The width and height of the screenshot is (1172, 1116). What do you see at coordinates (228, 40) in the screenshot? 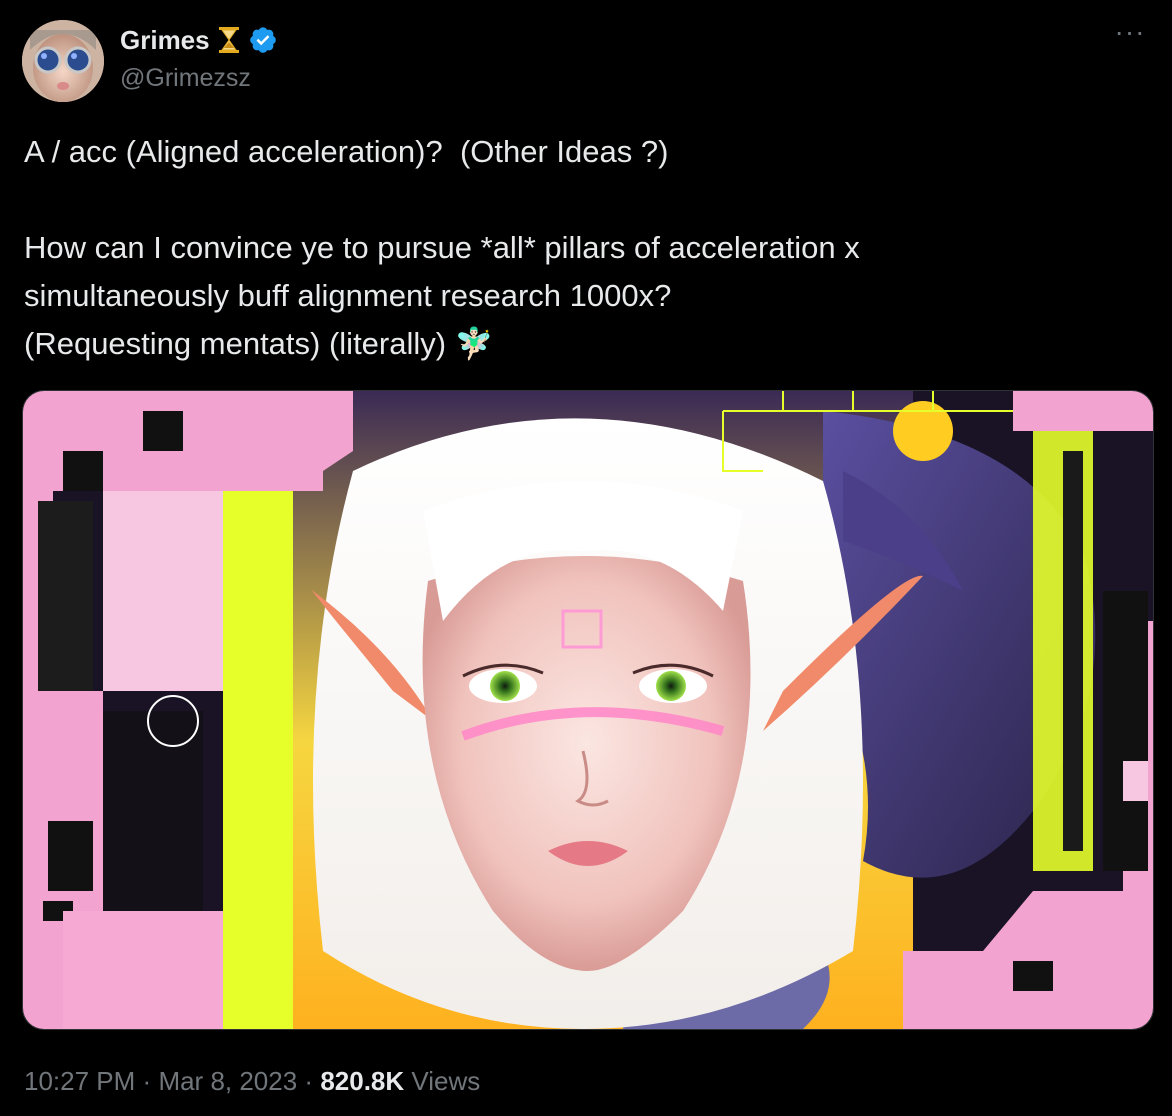
I see `hourglass-icon` at bounding box center [228, 40].